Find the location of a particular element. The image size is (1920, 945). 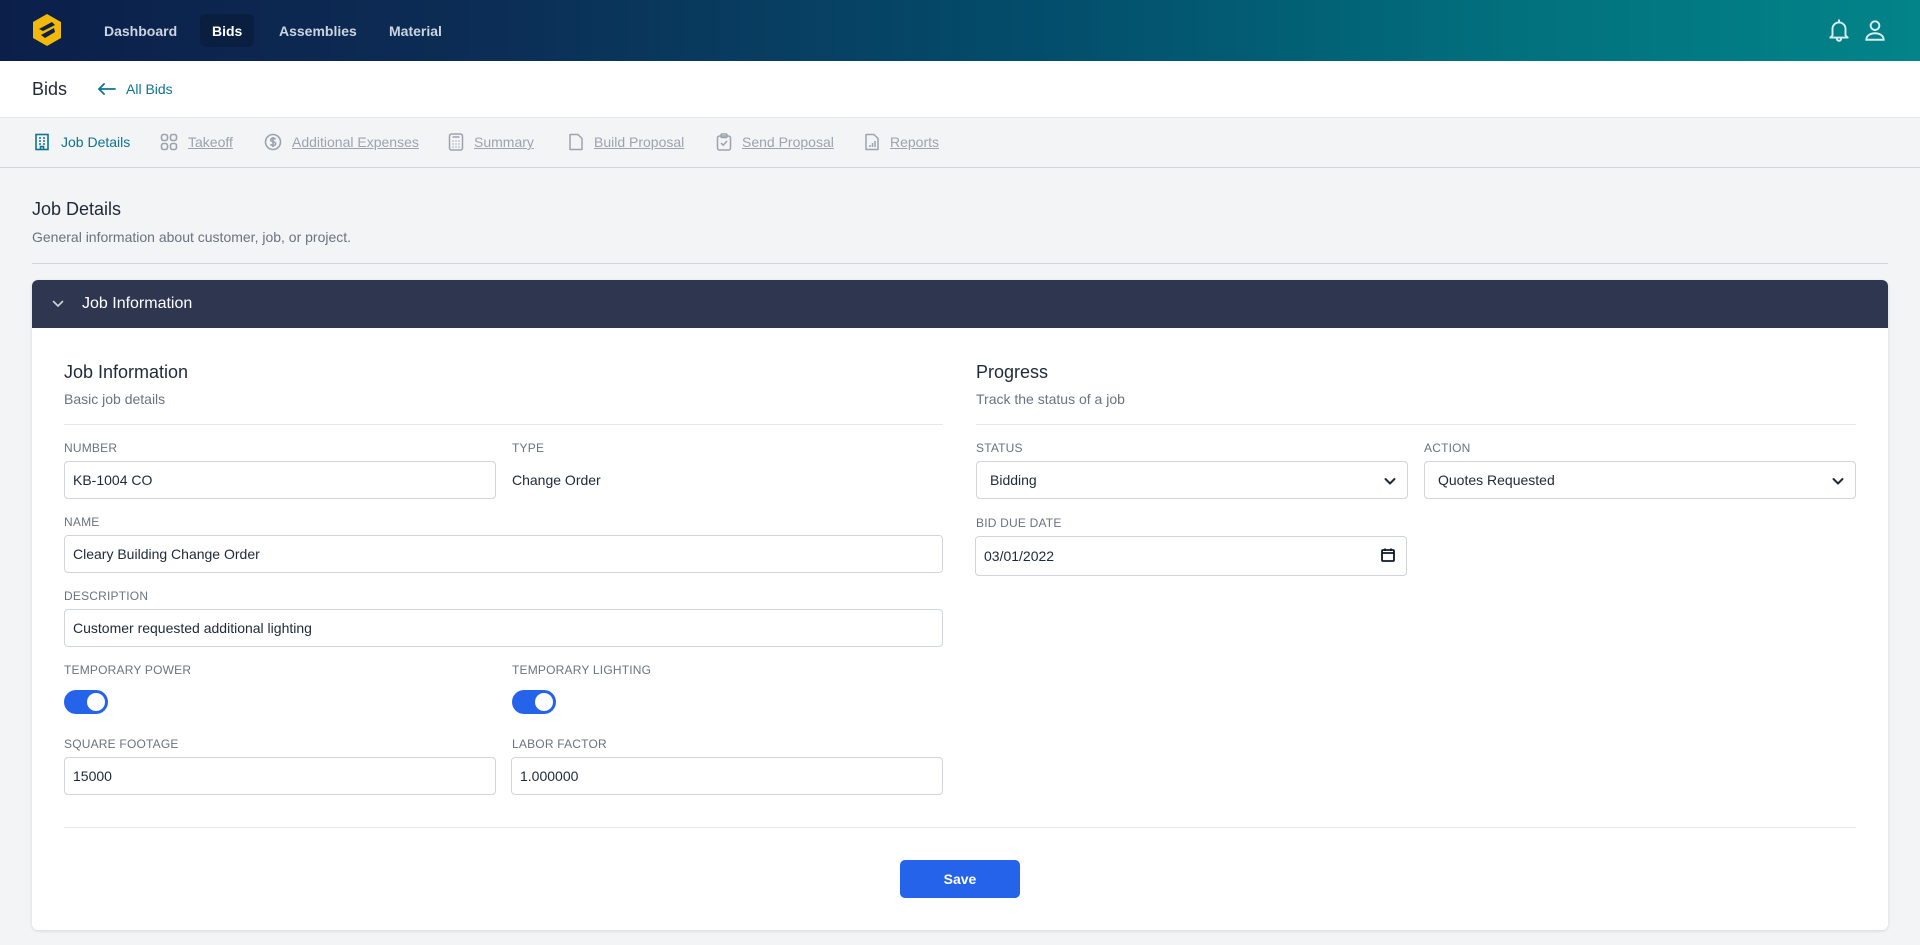

tab-label: Job Details is located at coordinates (96, 142).